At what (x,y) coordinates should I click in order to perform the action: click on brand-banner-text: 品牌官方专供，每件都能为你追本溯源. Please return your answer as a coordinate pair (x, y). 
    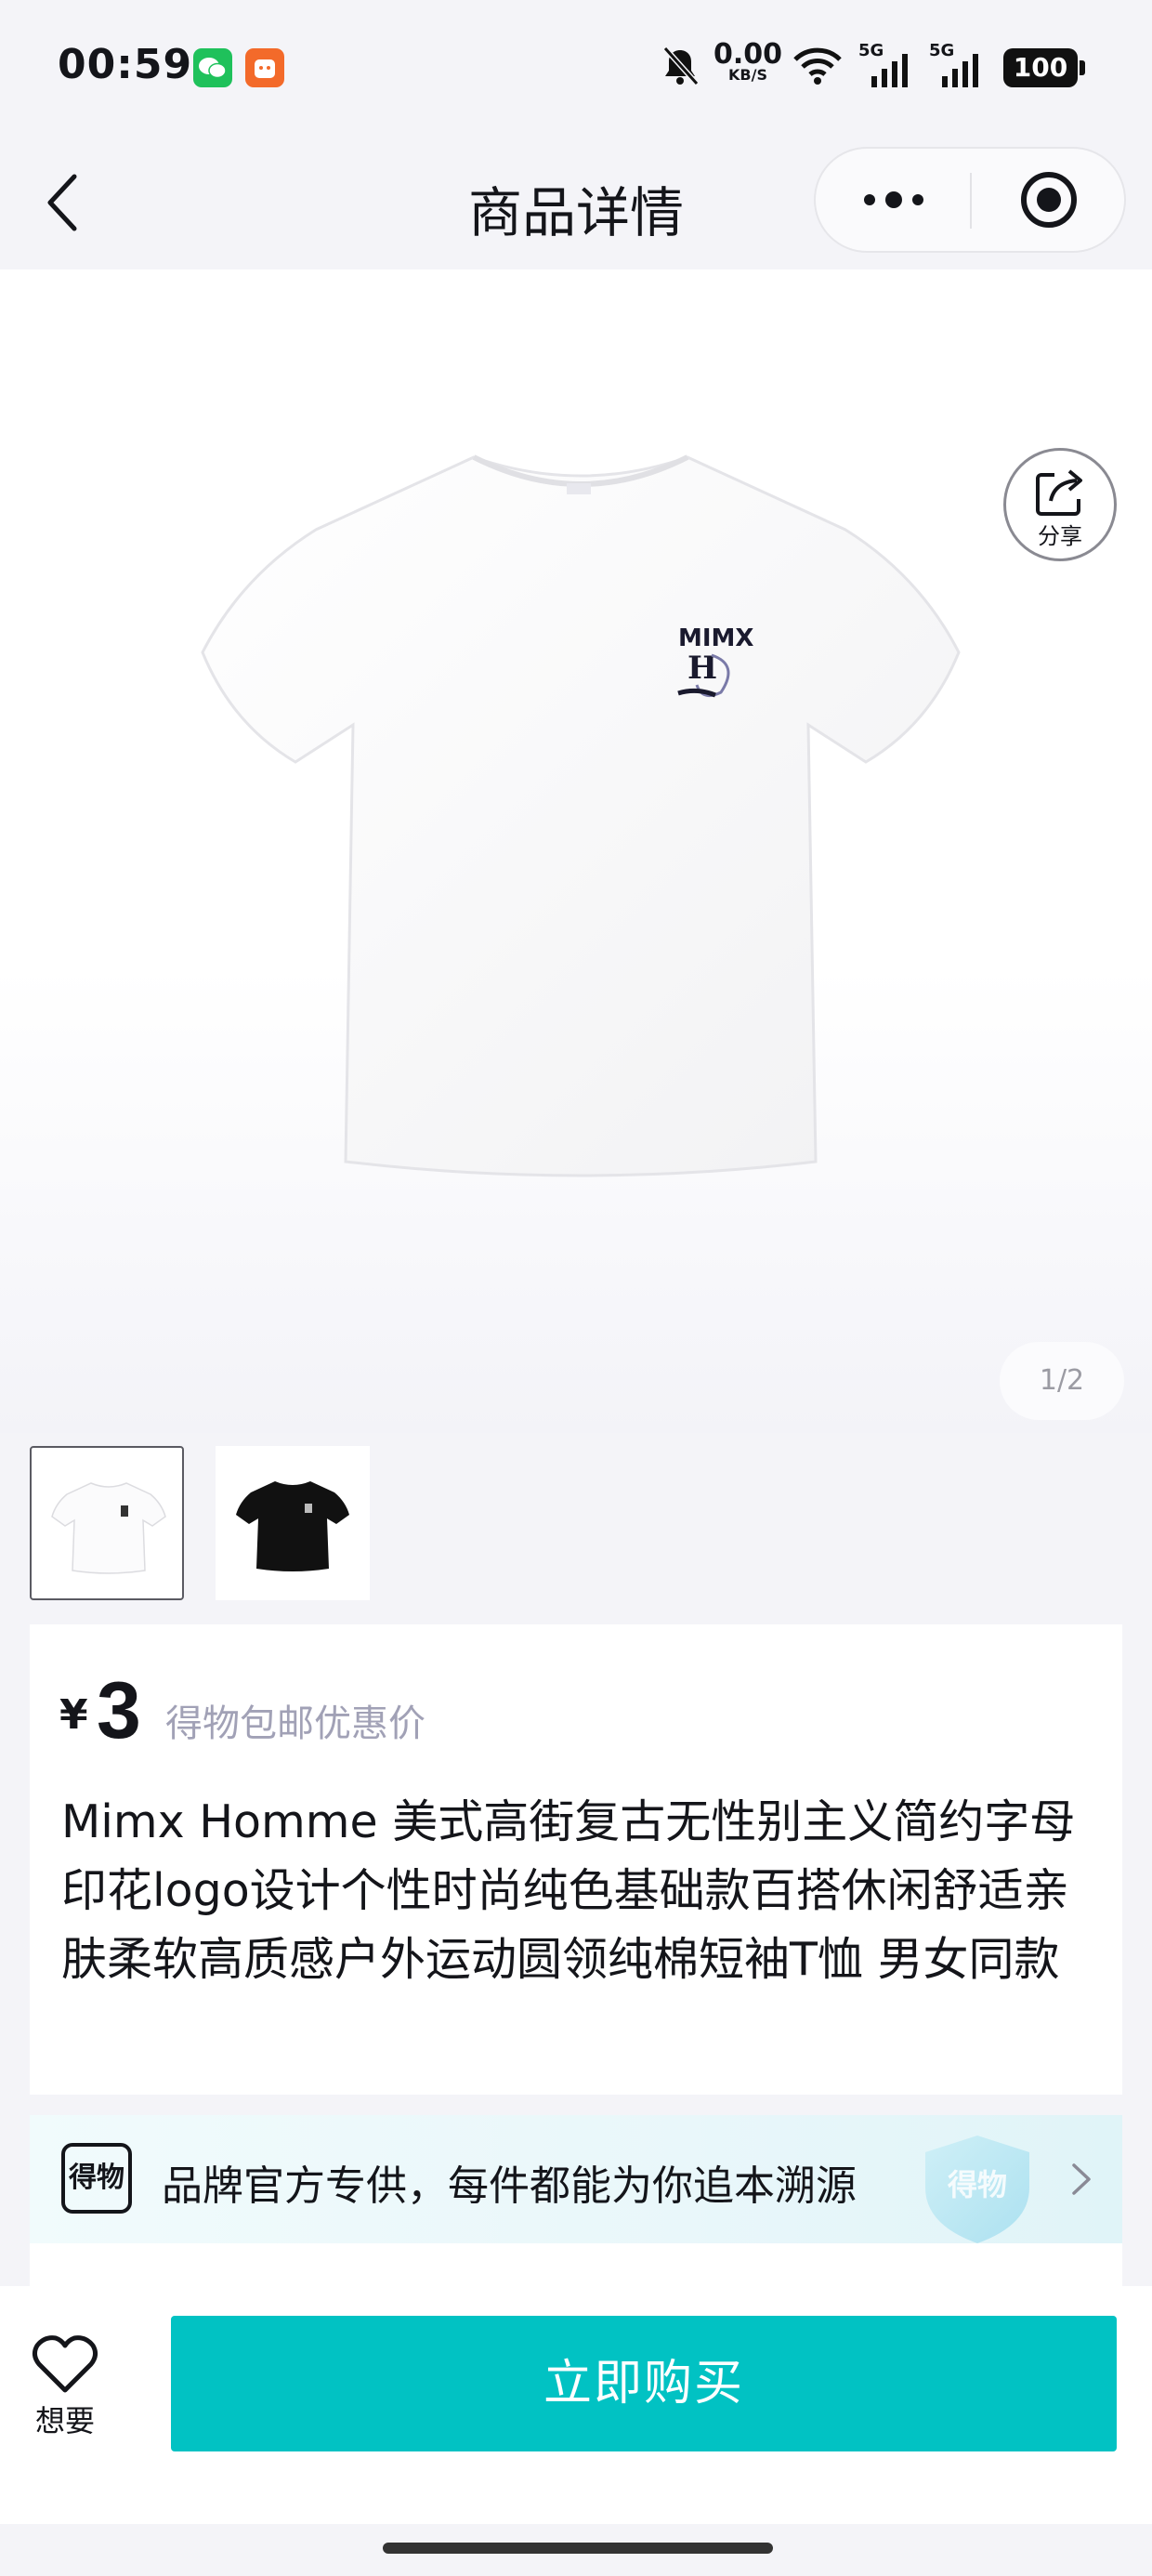
    Looking at the image, I should click on (510, 2186).